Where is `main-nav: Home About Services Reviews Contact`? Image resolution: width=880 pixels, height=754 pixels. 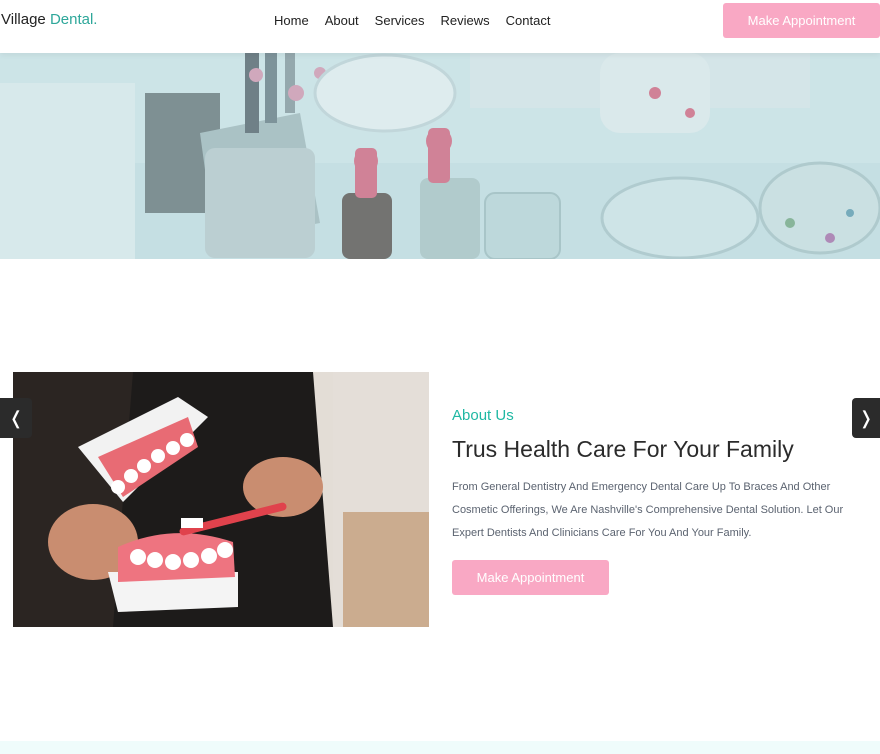
main-nav: Home About Services Reviews Contact is located at coordinates (420, 20).